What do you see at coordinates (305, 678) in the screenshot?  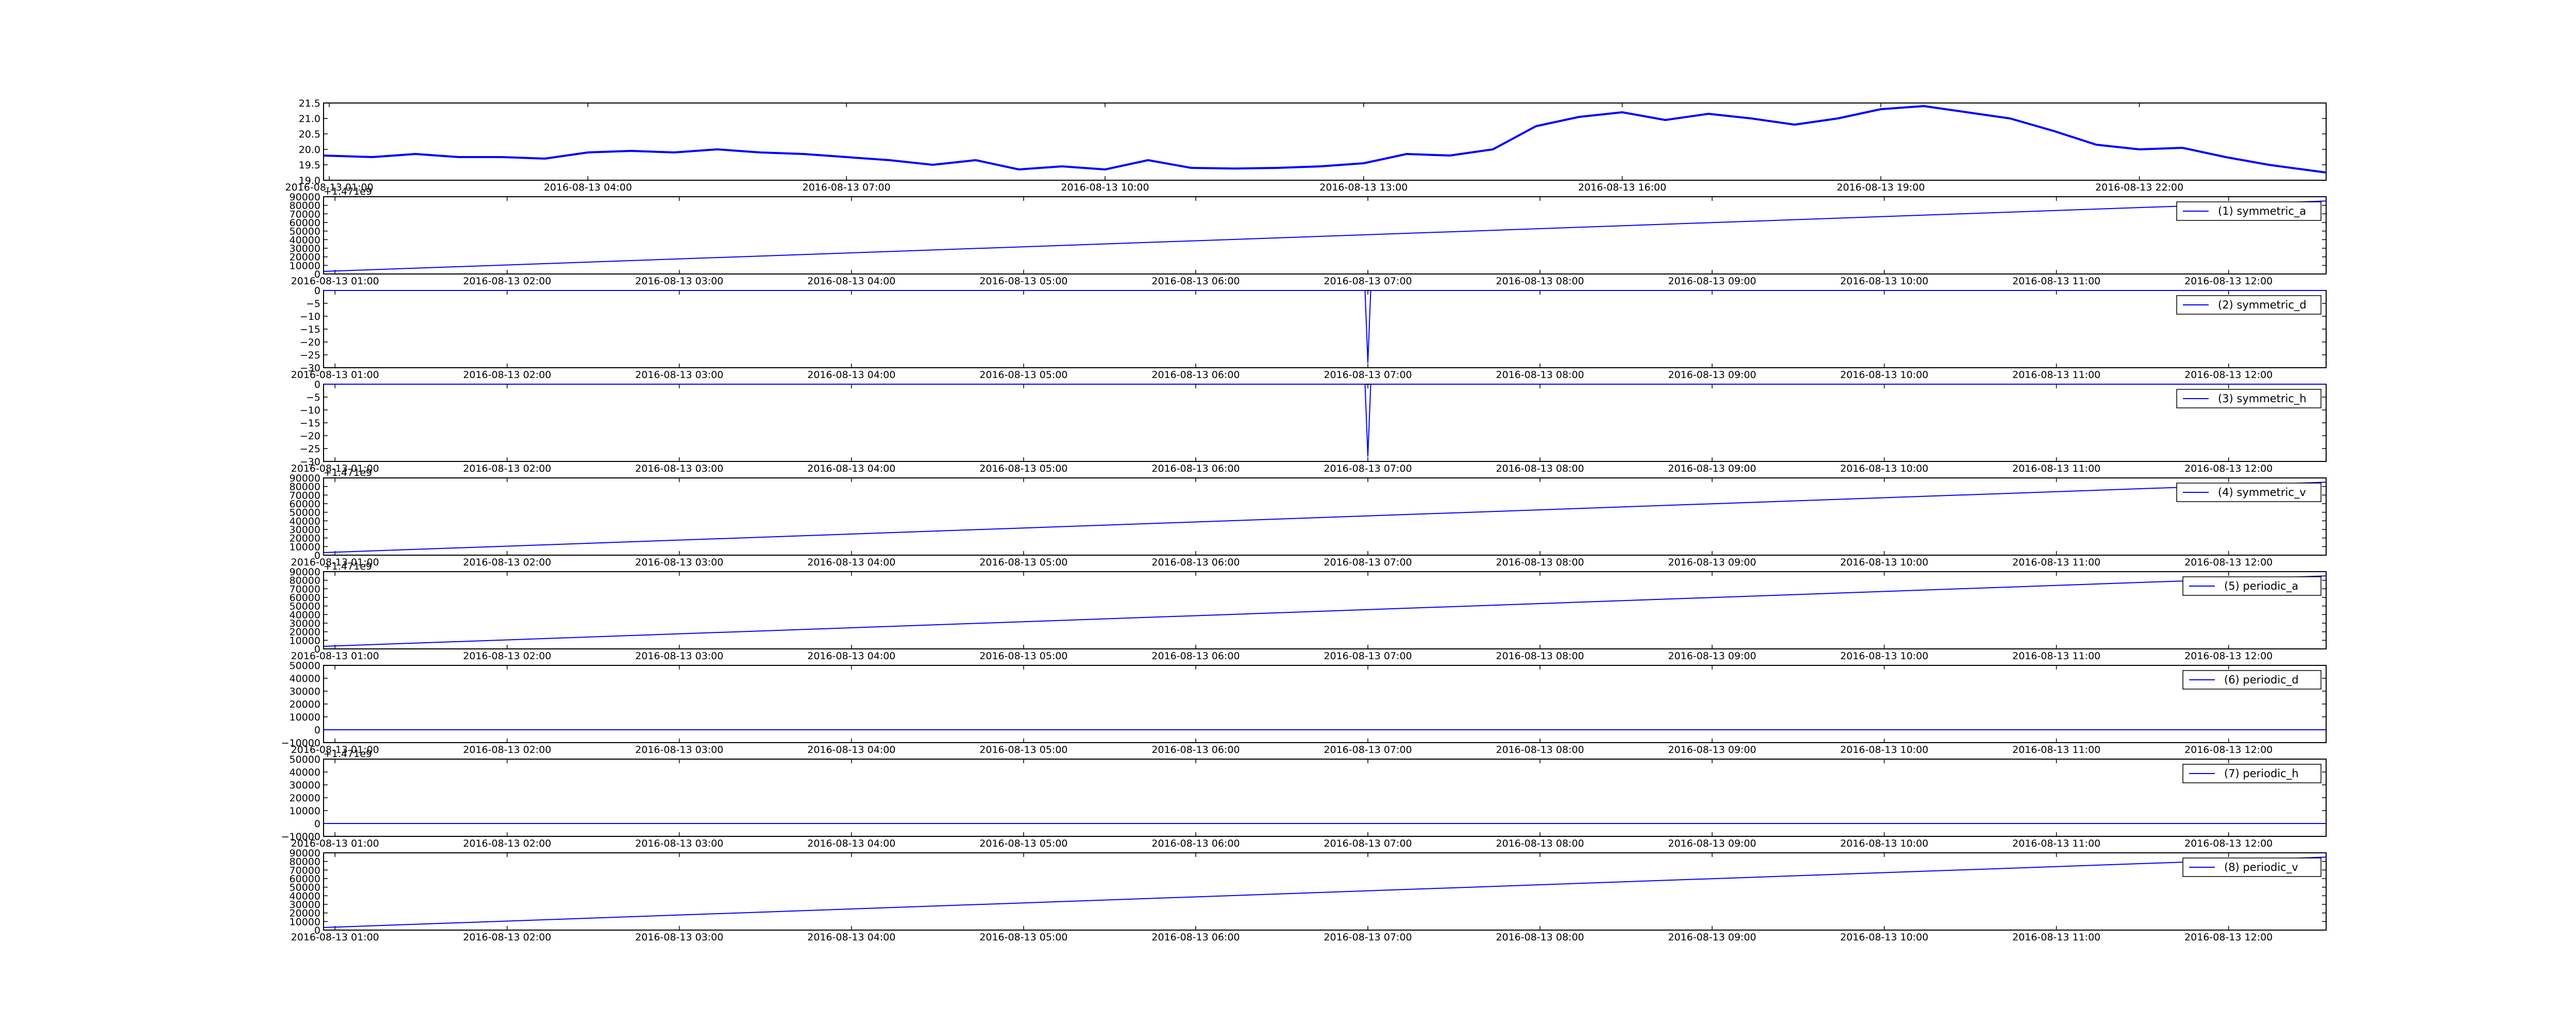 I see `y-tick-label: 40000` at bounding box center [305, 678].